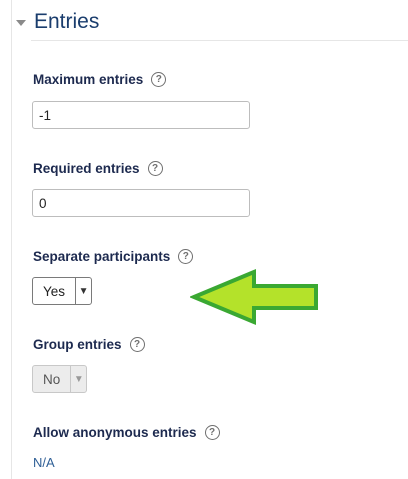  Describe the element at coordinates (67, 21) in the screenshot. I see `section-title: Entries` at that location.